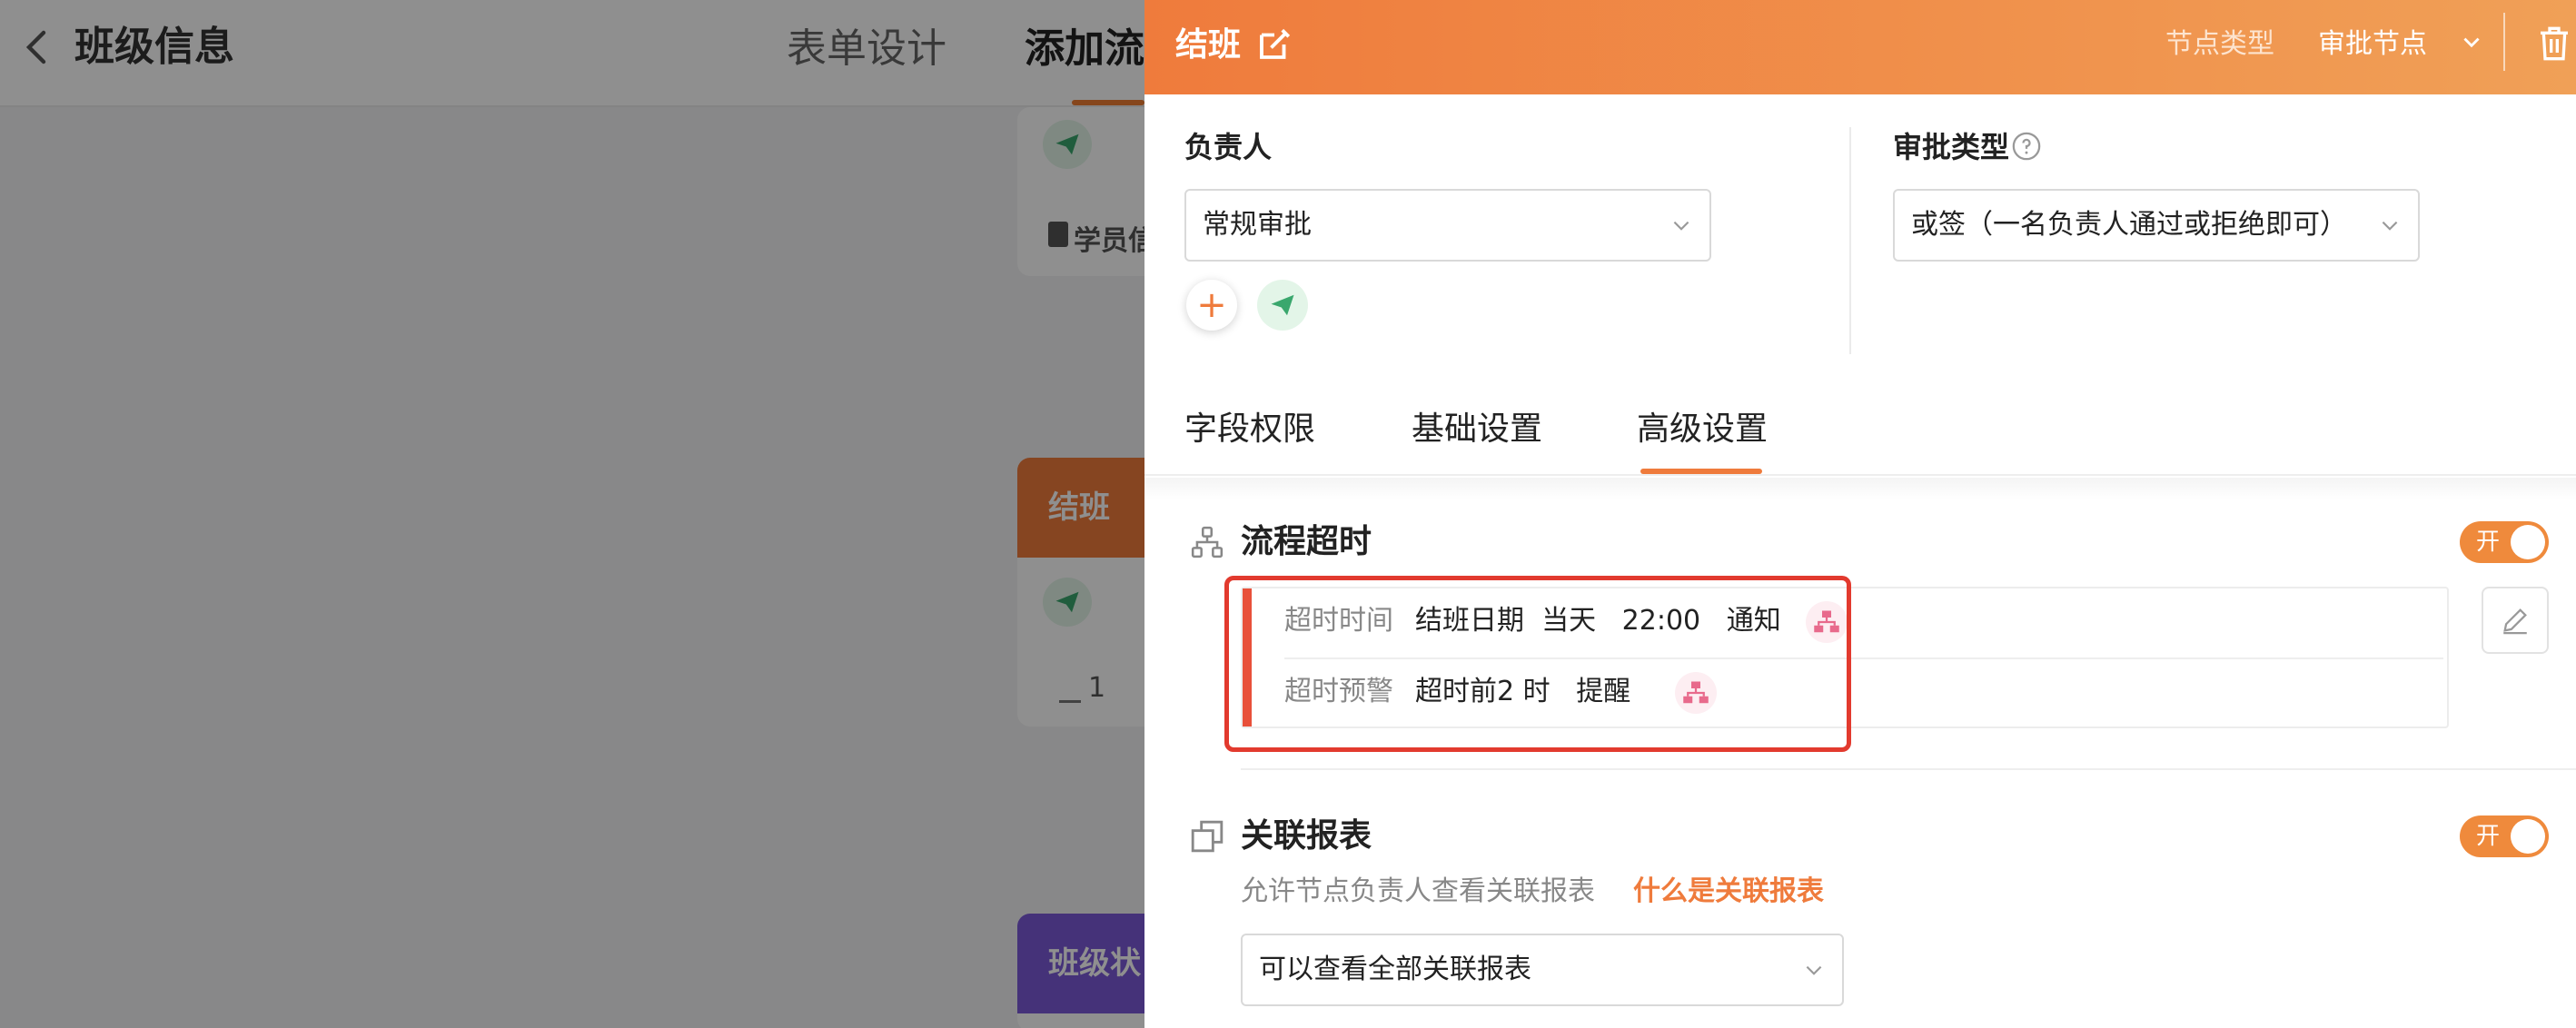  Describe the element at coordinates (1477, 429) in the screenshot. I see `tab-basic-settings: 基础设置` at that location.